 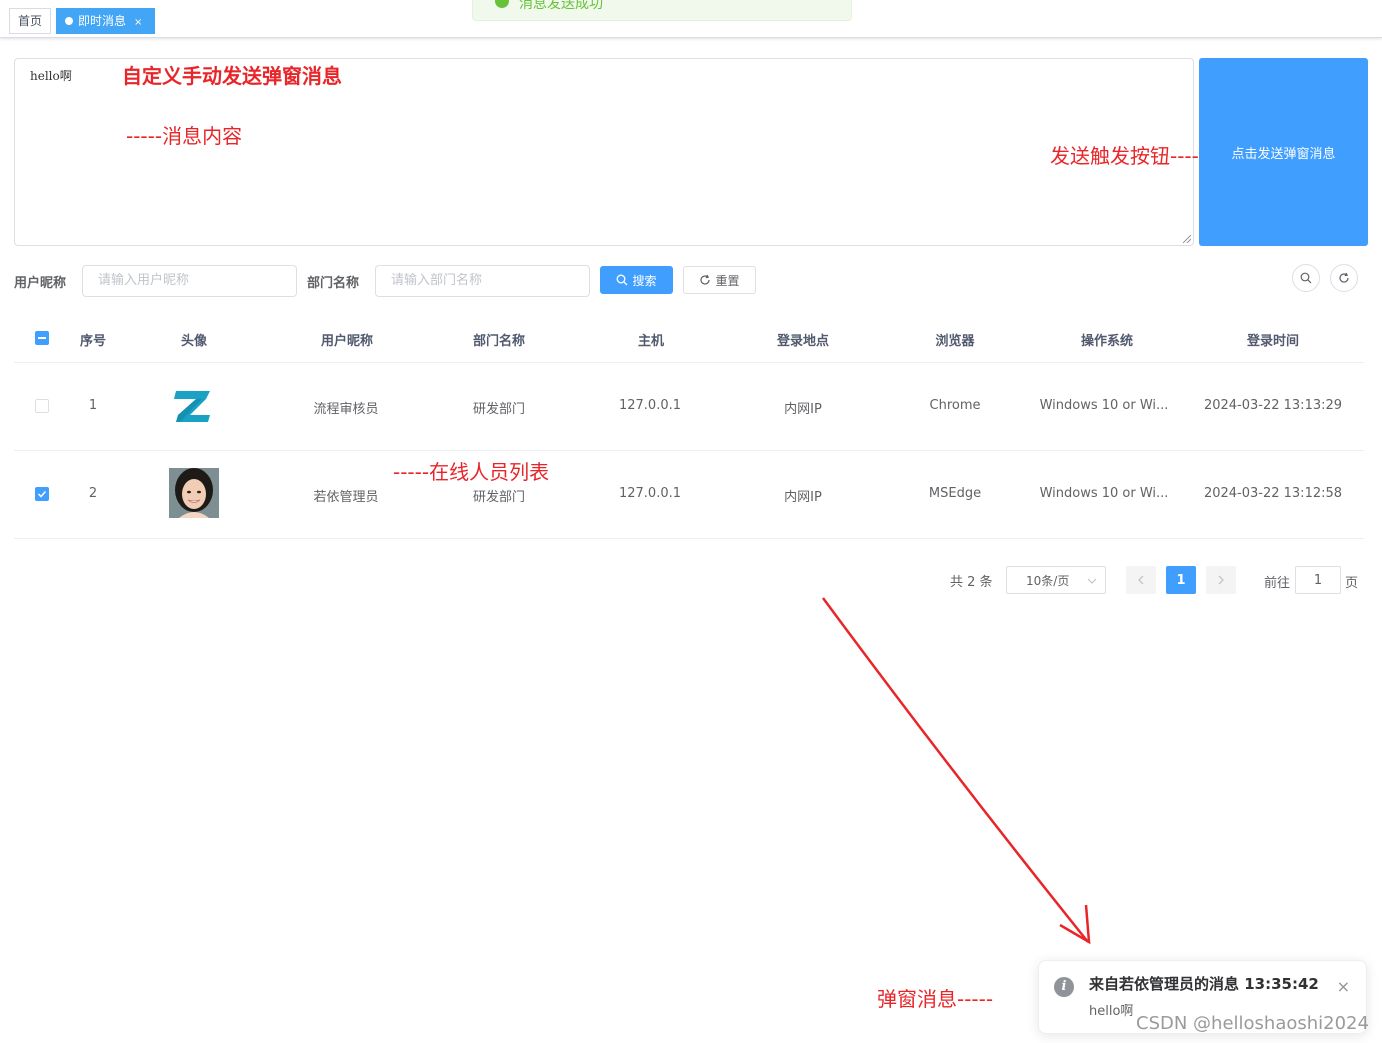 What do you see at coordinates (1064, 987) in the screenshot?
I see `info-icon: i` at bounding box center [1064, 987].